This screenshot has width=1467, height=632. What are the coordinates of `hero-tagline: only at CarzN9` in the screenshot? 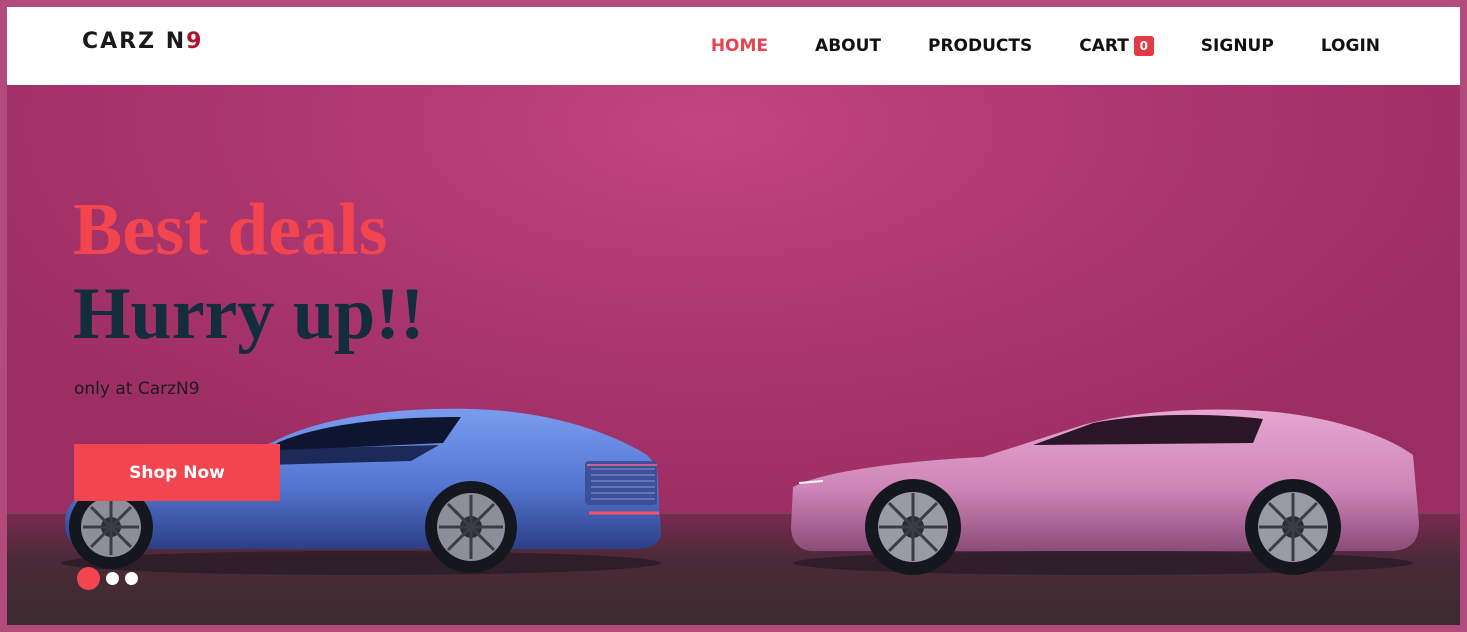 It's located at (137, 389).